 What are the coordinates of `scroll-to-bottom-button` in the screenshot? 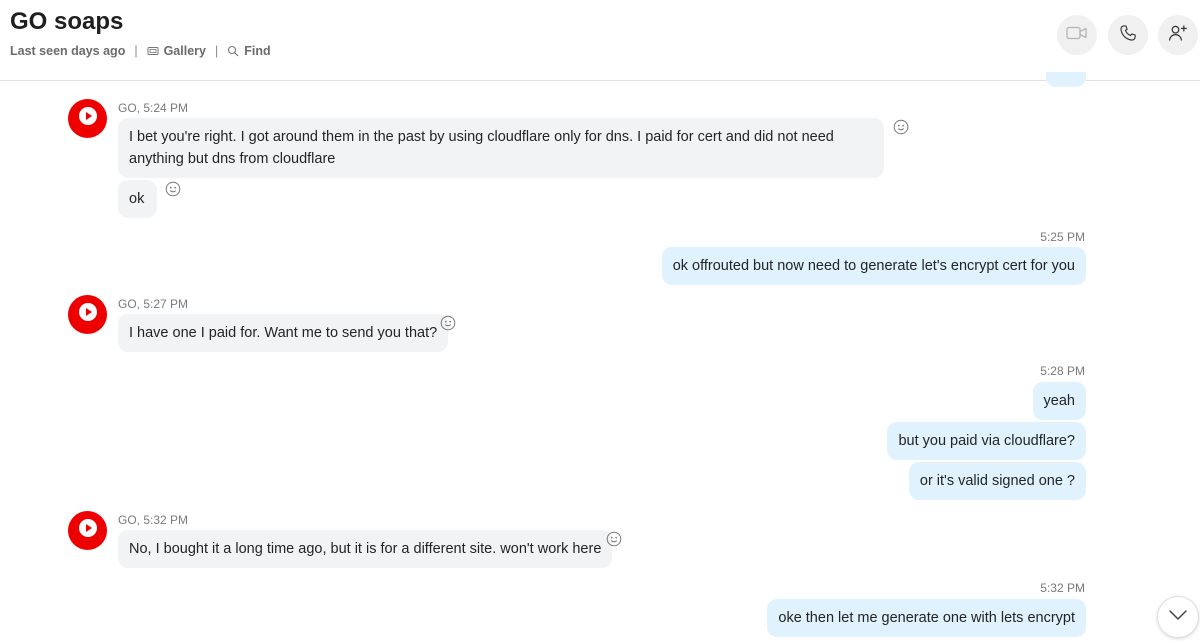 It's located at (1178, 617).